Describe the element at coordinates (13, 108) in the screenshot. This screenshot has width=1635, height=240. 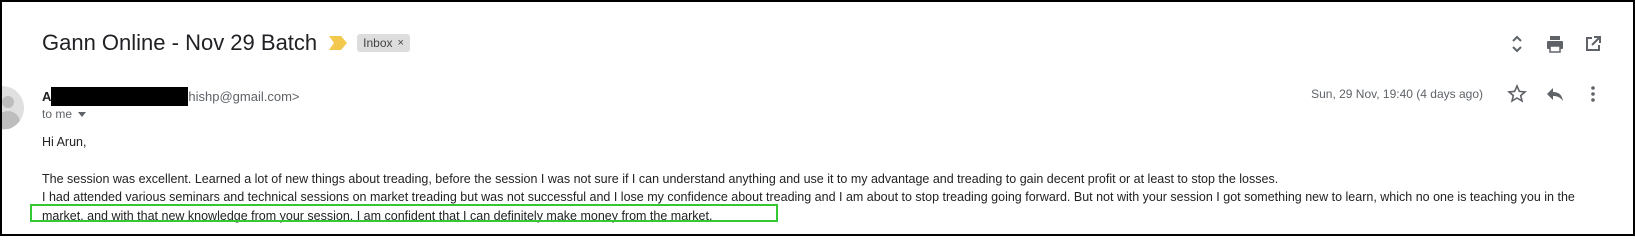
I see `avatar-icon` at that location.